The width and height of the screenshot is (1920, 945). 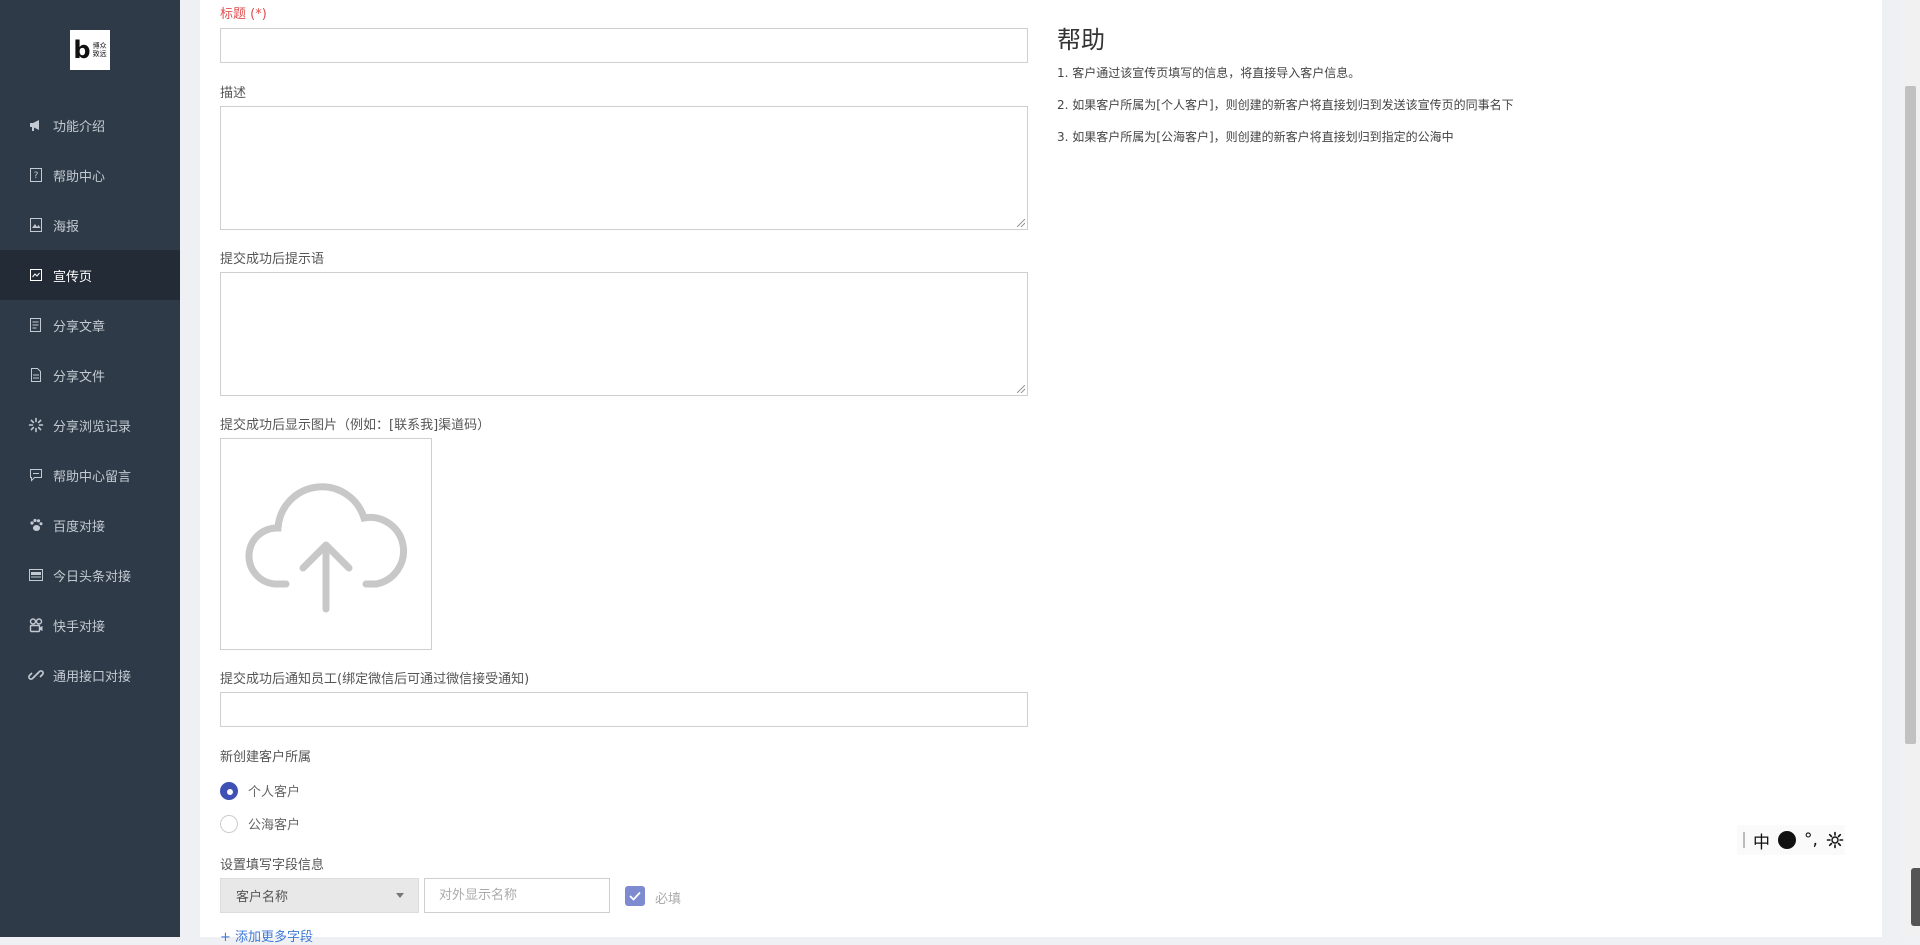 I want to click on title-label: 标题 (*), so click(x=243, y=14).